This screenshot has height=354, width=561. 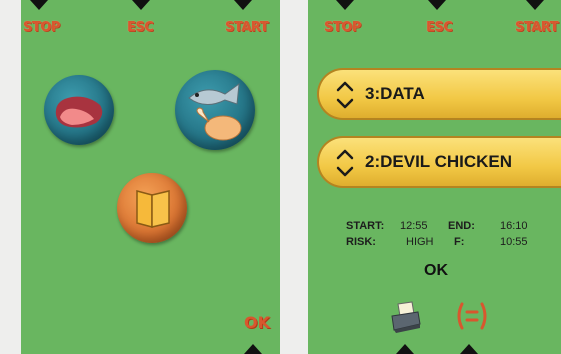 I want to click on recipe-selector-value: 2:DEVIL CHICKEN, so click(x=439, y=161).